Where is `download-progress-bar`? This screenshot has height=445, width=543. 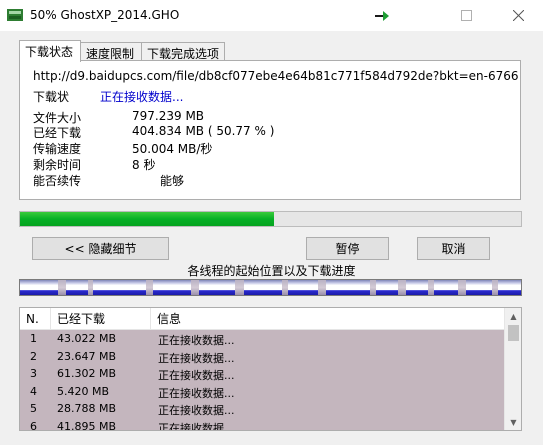 download-progress-bar is located at coordinates (270, 219).